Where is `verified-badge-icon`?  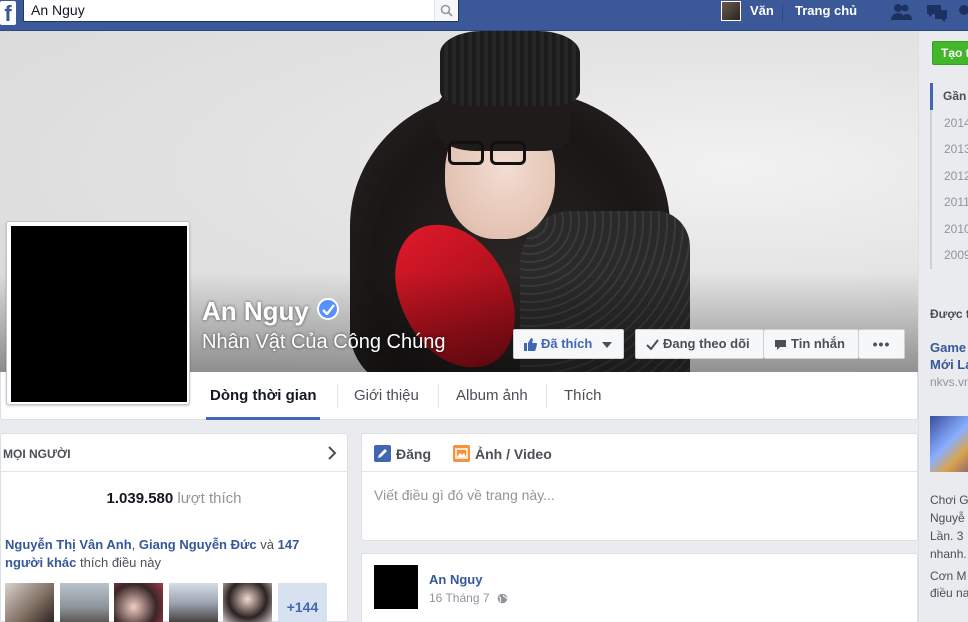
verified-badge-icon is located at coordinates (328, 309).